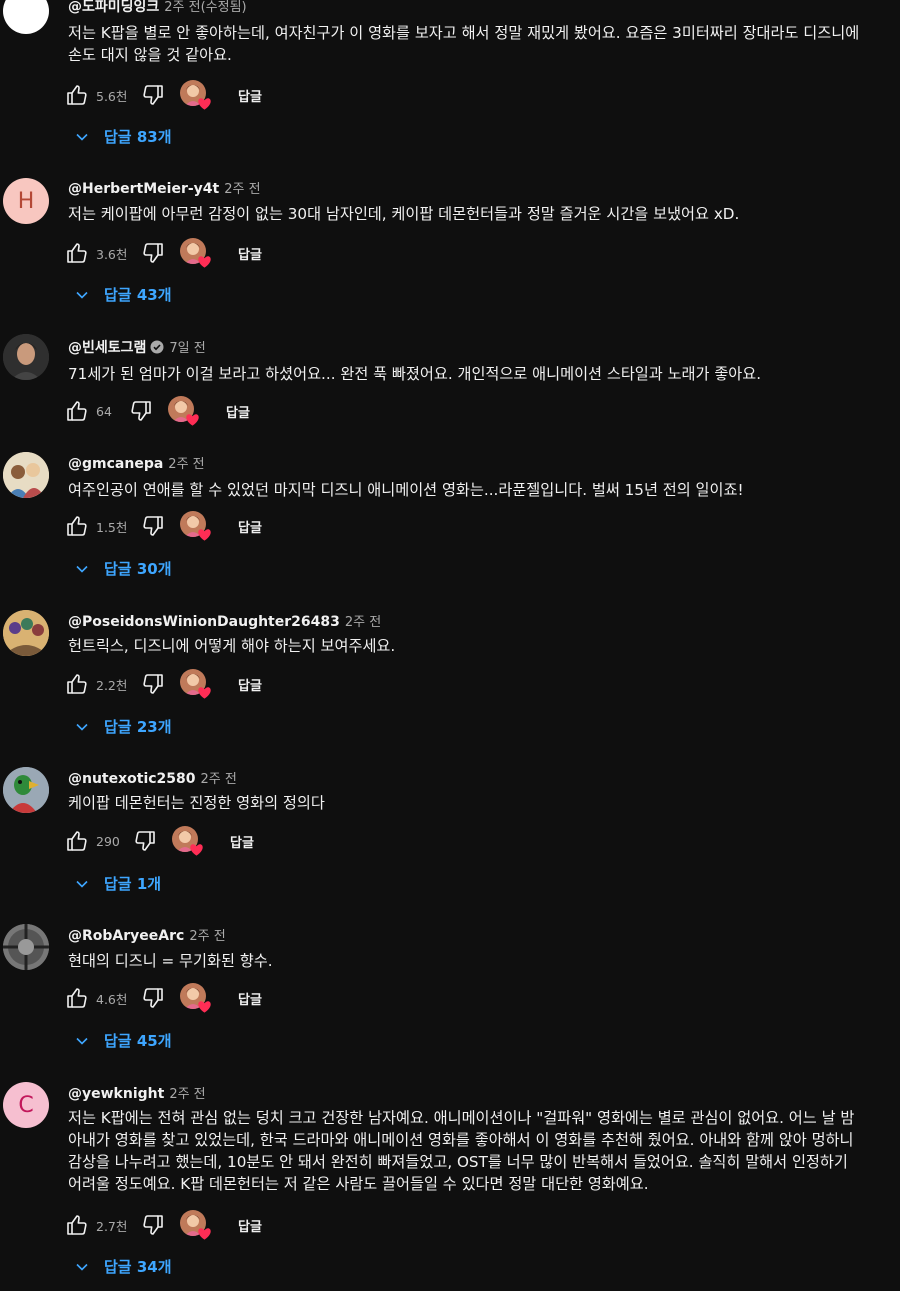 This screenshot has height=1291, width=900. I want to click on replies-count: 답글 1개, so click(133, 884).